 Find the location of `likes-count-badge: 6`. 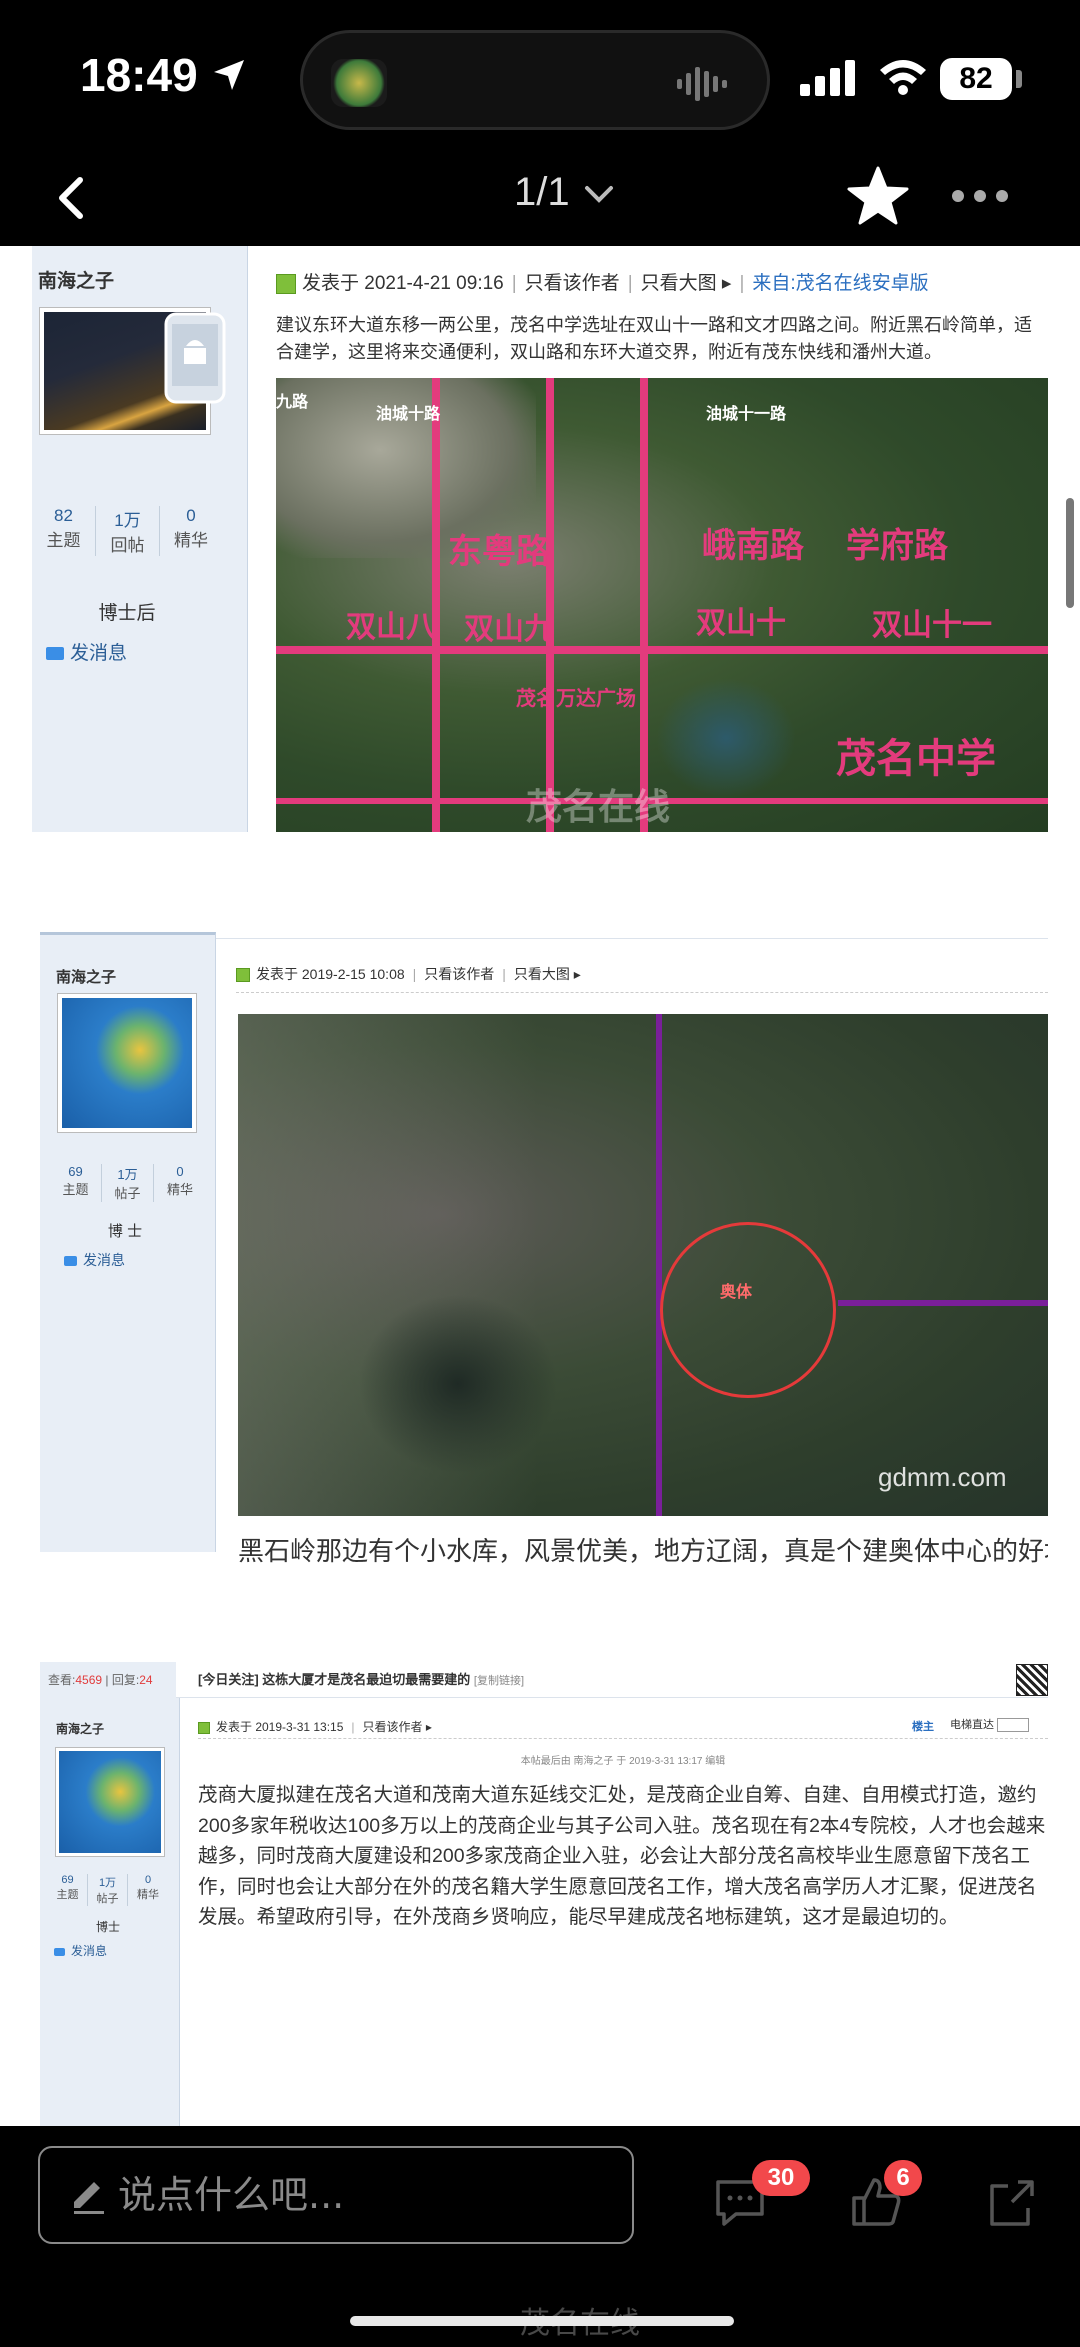

likes-count-badge: 6 is located at coordinates (903, 2178).